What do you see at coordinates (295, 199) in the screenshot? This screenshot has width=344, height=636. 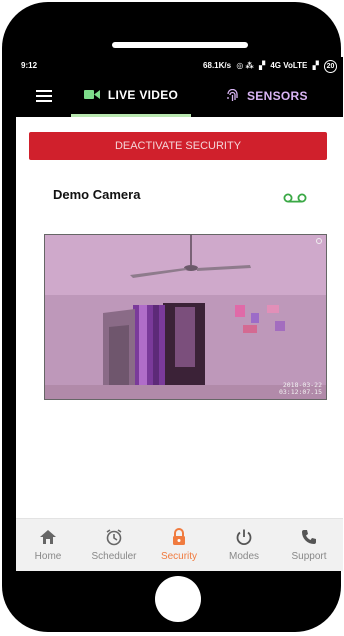 I see `recording-icon` at bounding box center [295, 199].